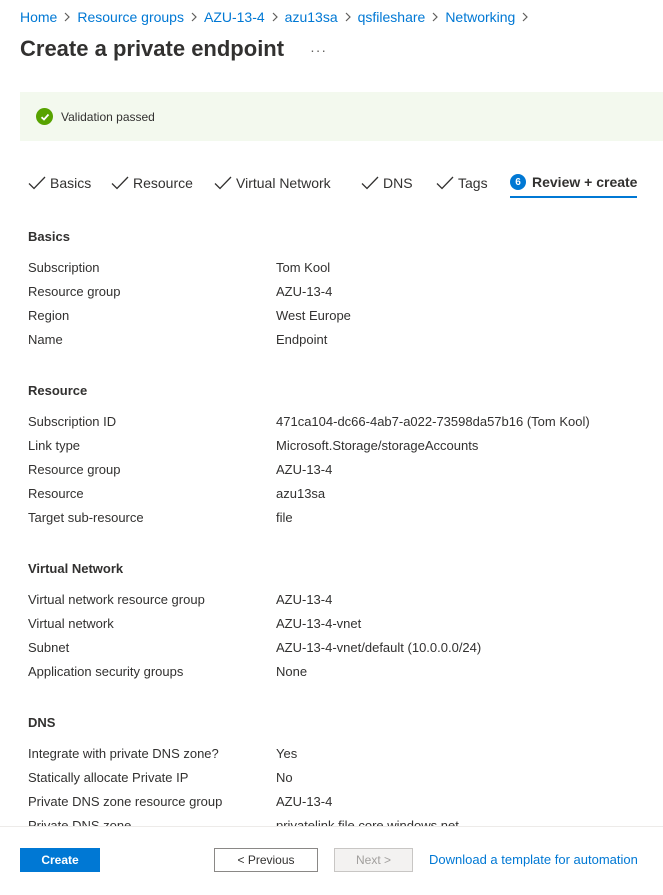 Image resolution: width=663 pixels, height=895 pixels. What do you see at coordinates (71, 183) in the screenshot?
I see `tab-label: Basics` at bounding box center [71, 183].